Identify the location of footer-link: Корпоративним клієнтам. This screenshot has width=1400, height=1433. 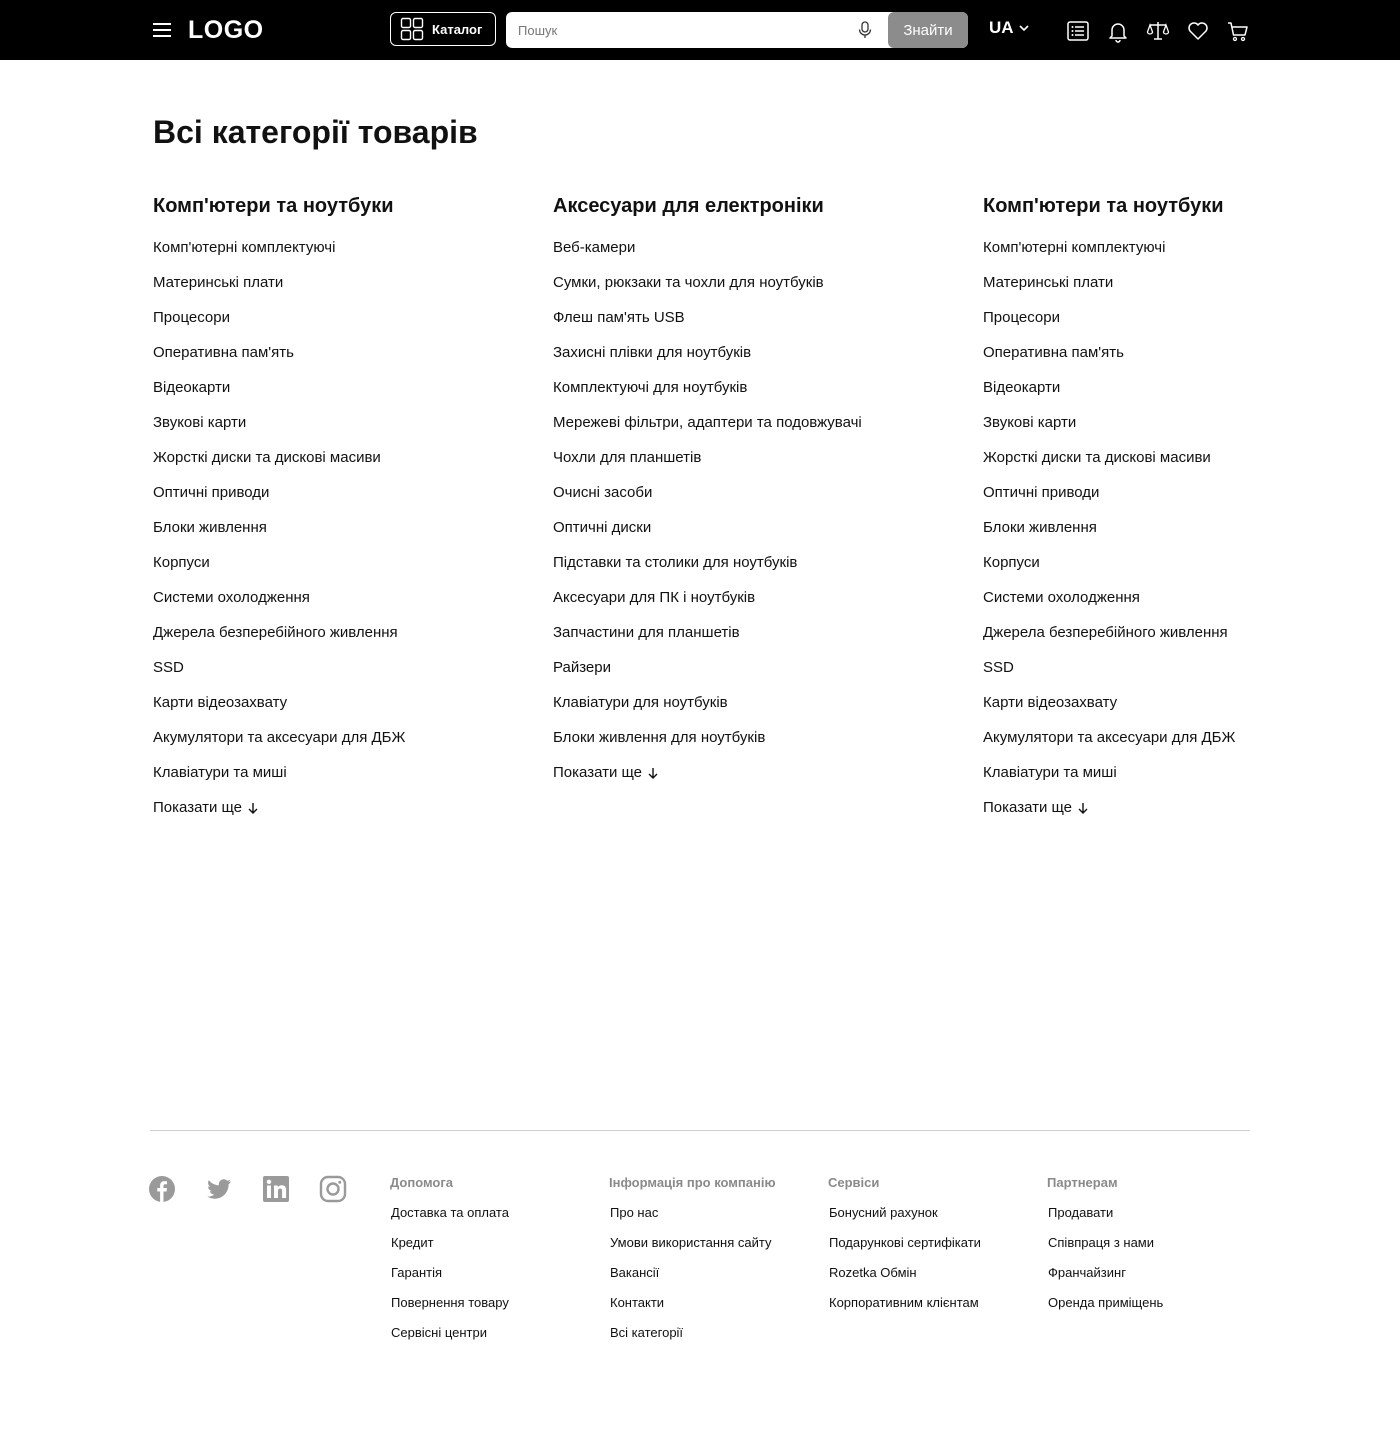
(905, 1310).